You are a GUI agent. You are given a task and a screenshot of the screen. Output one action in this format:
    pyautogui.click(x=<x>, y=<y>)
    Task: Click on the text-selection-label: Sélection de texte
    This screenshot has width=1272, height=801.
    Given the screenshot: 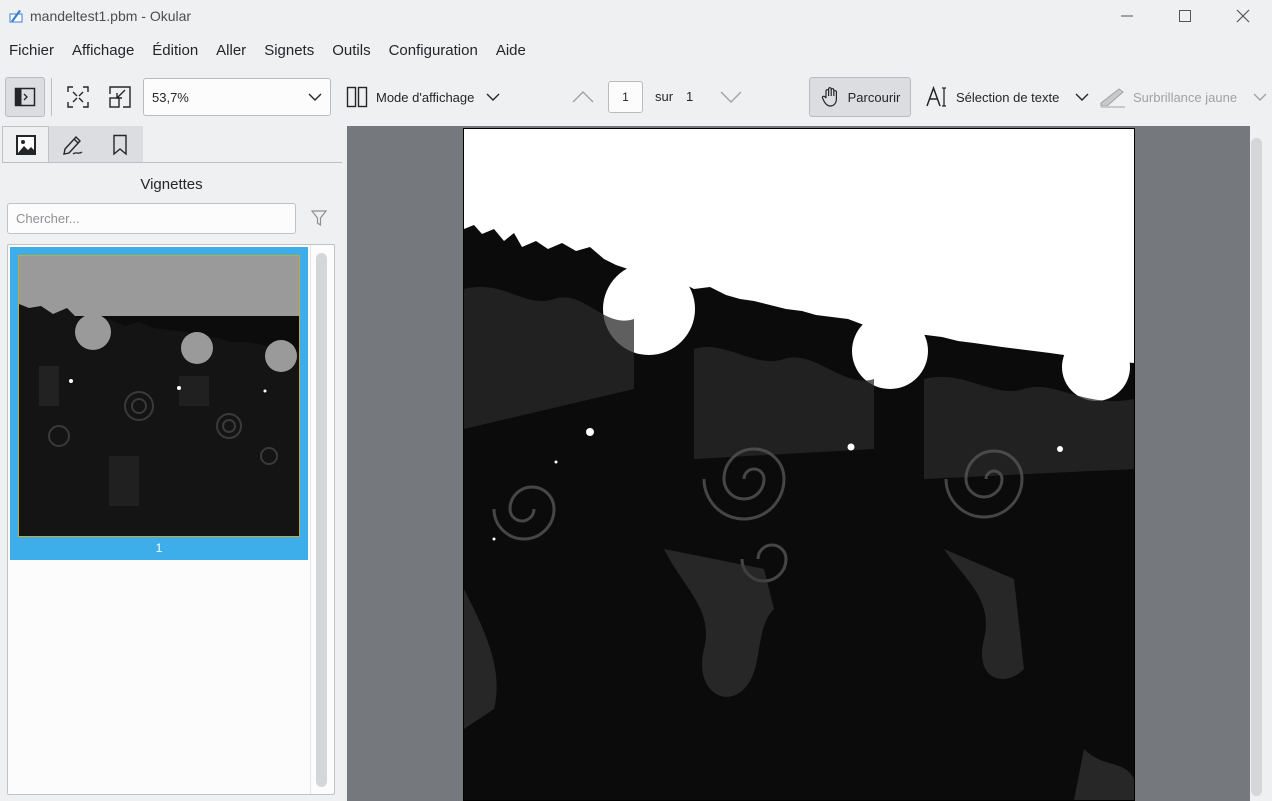 What is the action you would take?
    pyautogui.click(x=1008, y=97)
    